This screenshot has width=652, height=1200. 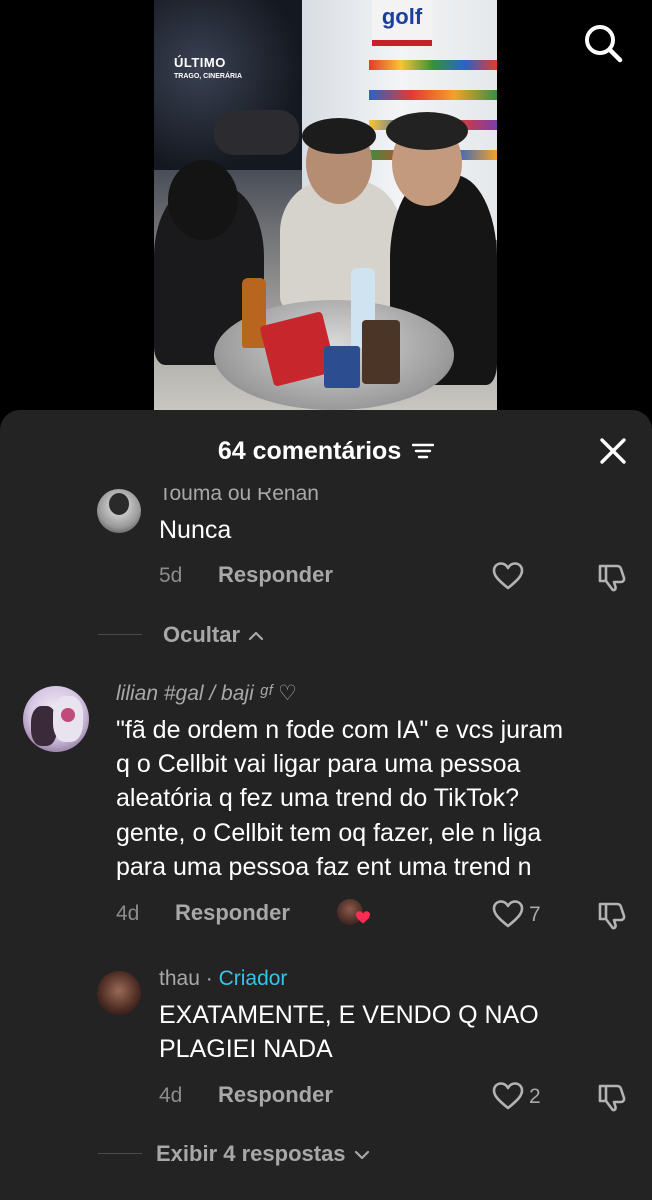 I want to click on reply-text-line: EXATAMENTE, E VENDO Q NAO, so click(x=349, y=1015).